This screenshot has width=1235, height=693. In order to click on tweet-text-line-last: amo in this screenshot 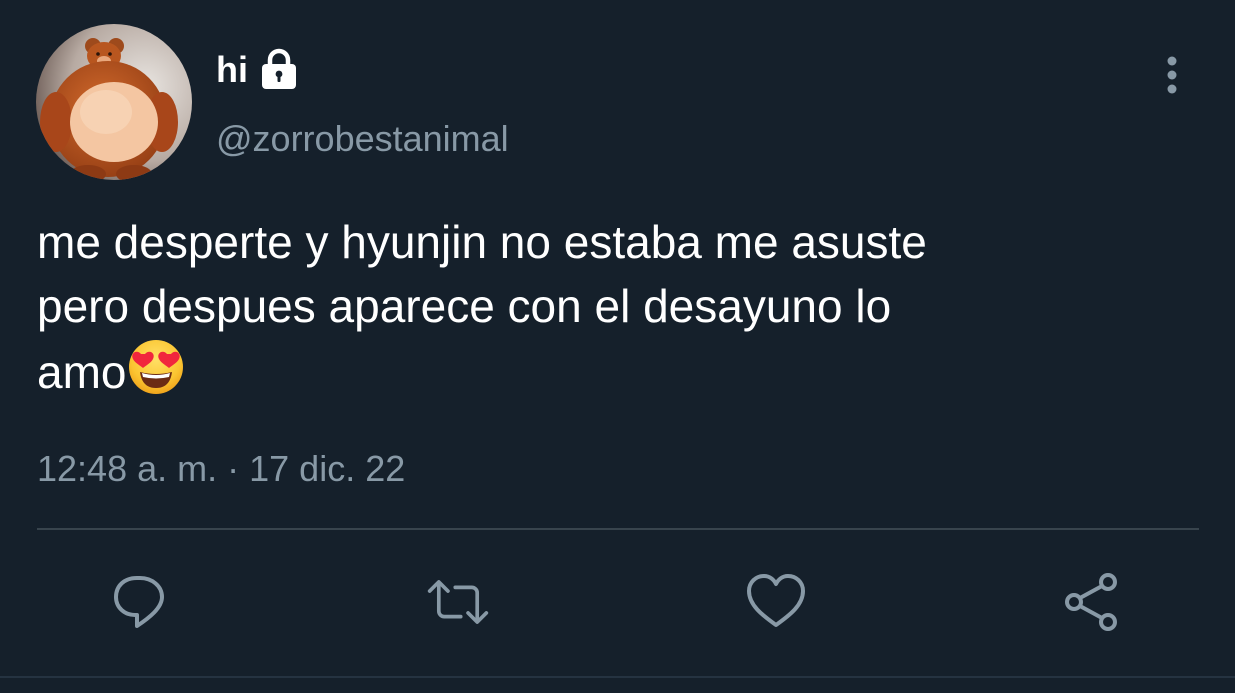, I will do `click(612, 371)`.